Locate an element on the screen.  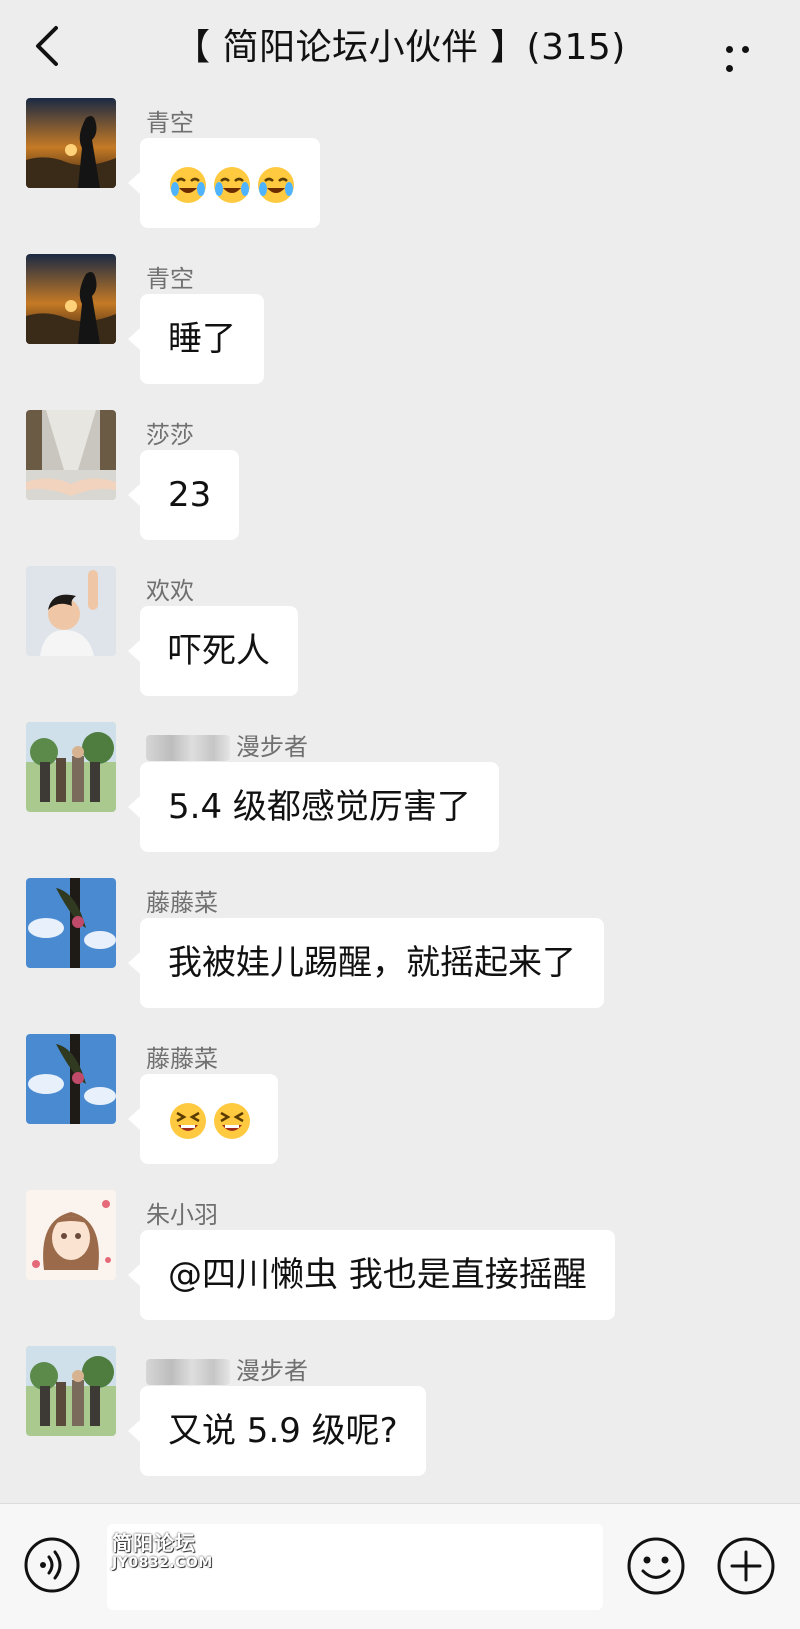
watermark-line2: JY0832.COM is located at coordinates (162, 1563).